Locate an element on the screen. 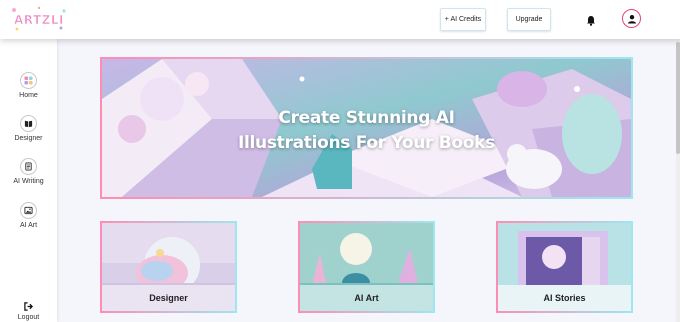  grid-icon is located at coordinates (28, 80).